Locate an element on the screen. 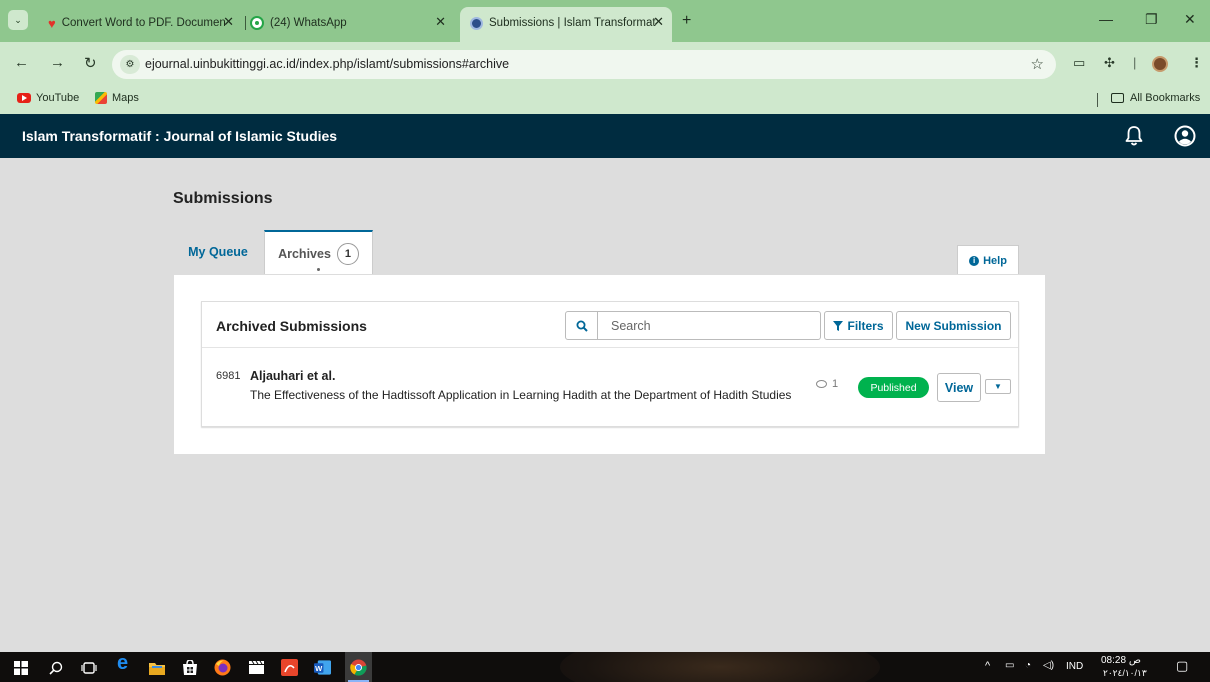 The image size is (1210, 682). forward-arrow-icon: → is located at coordinates (57, 62).